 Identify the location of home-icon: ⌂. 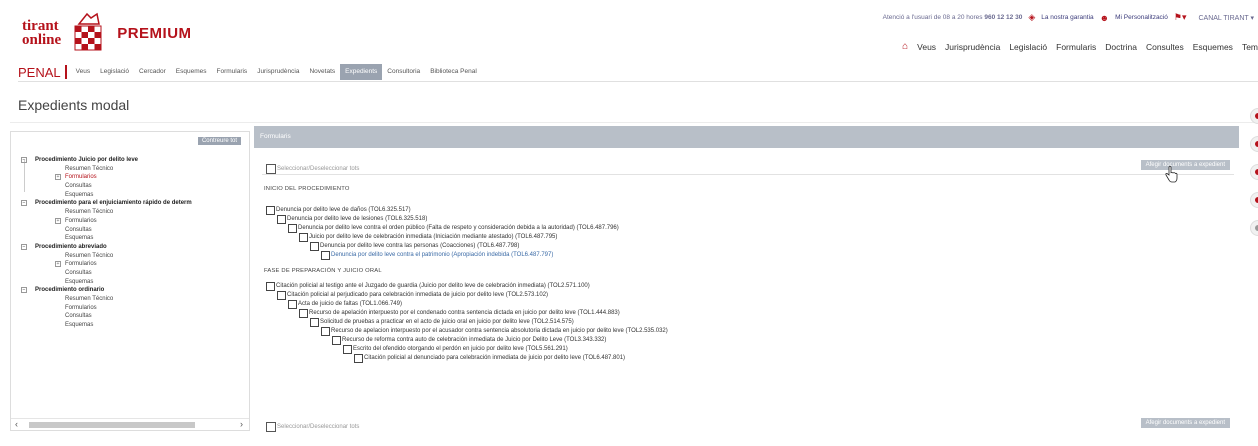
(905, 46).